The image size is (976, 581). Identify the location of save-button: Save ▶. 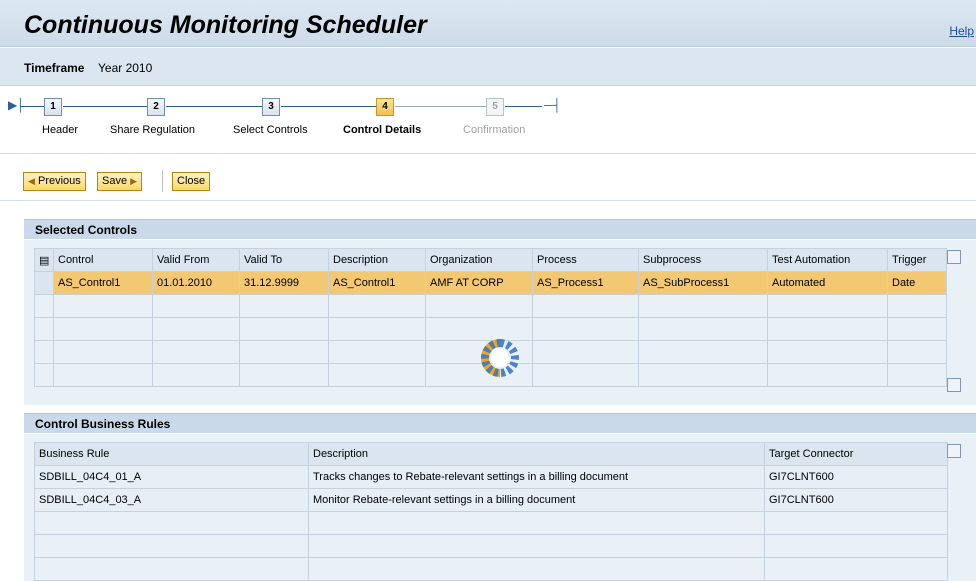
(120, 181).